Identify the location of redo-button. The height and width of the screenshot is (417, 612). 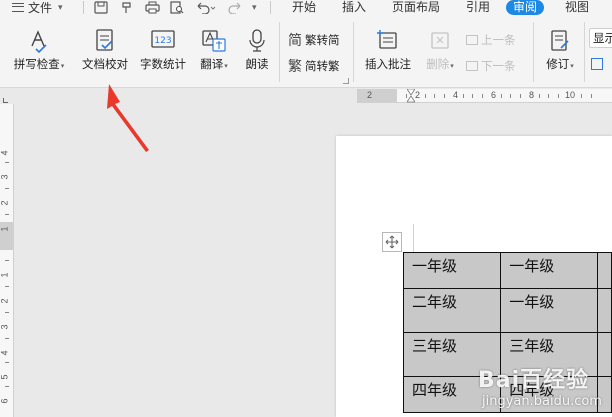
(235, 7).